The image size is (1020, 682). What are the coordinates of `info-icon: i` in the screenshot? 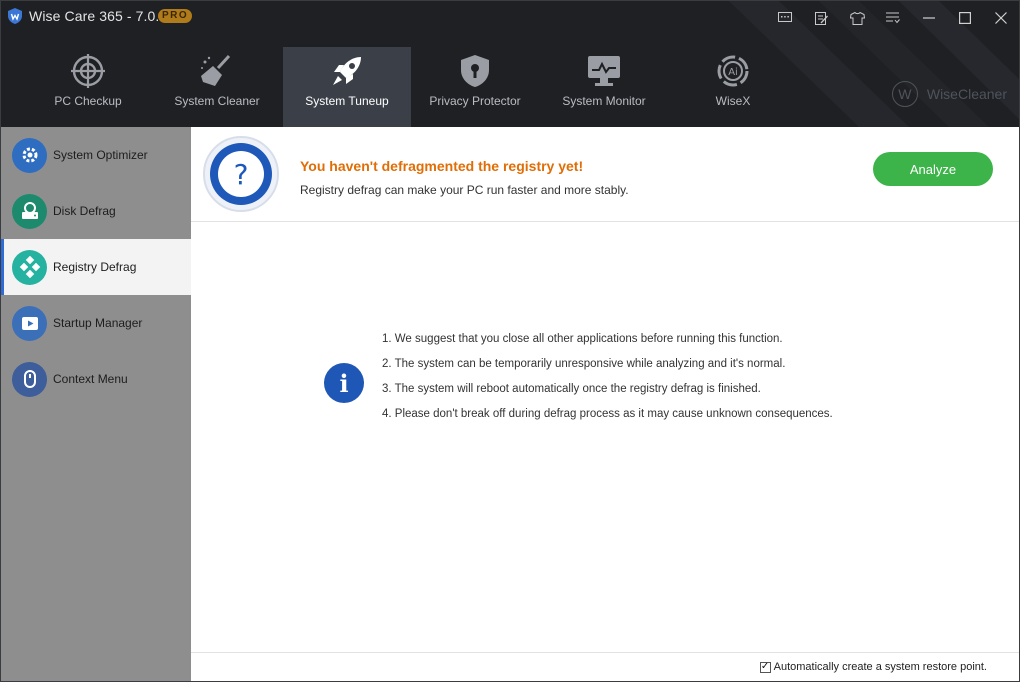 It's located at (344, 383).